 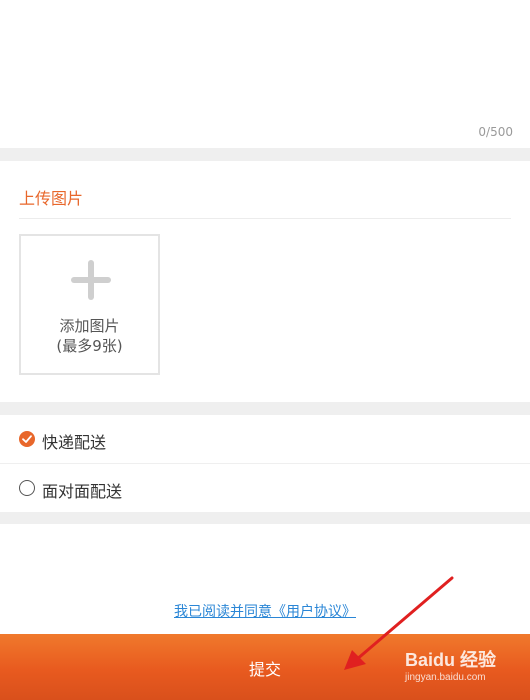 I want to click on plus-icon, so click(x=91, y=280).